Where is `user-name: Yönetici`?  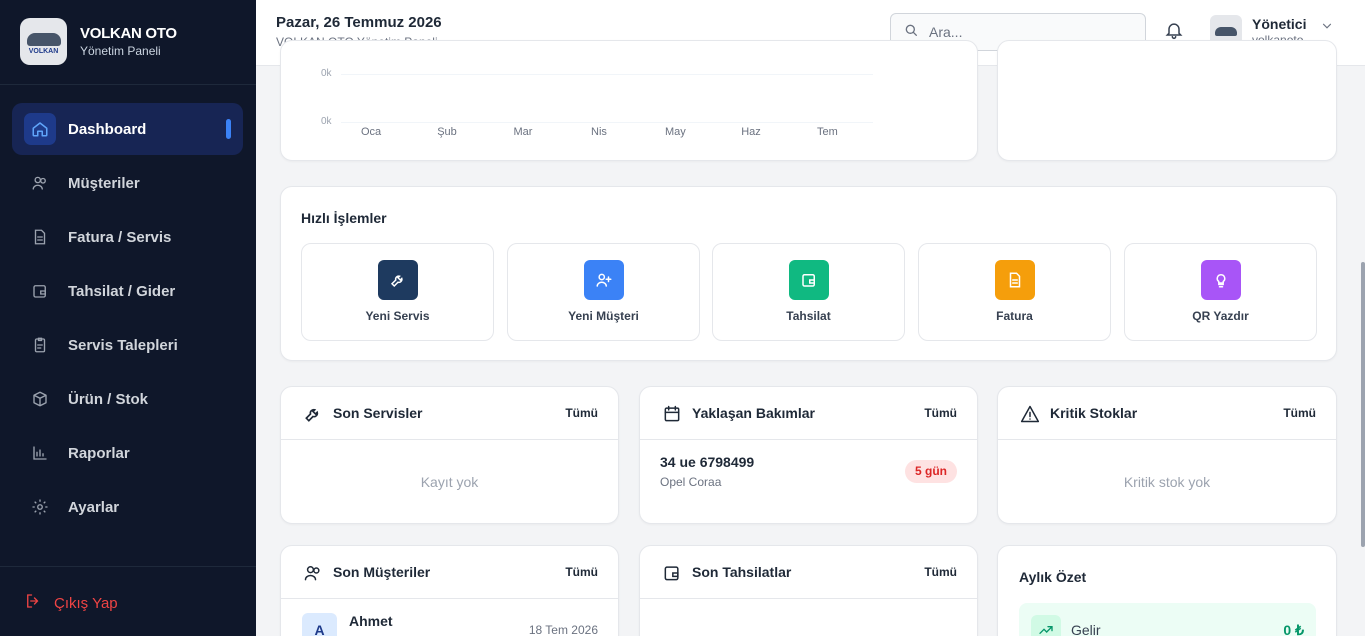 user-name: Yönetici is located at coordinates (1279, 23).